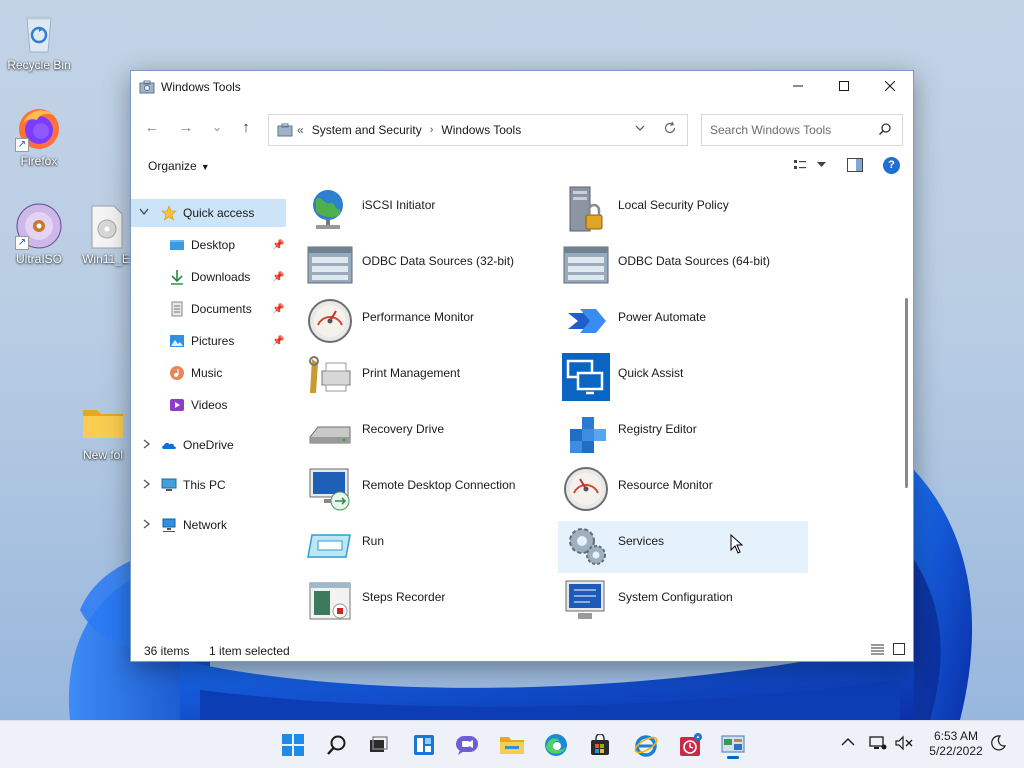 The image size is (1024, 768). What do you see at coordinates (152, 127) in the screenshot?
I see `back-button: ←` at bounding box center [152, 127].